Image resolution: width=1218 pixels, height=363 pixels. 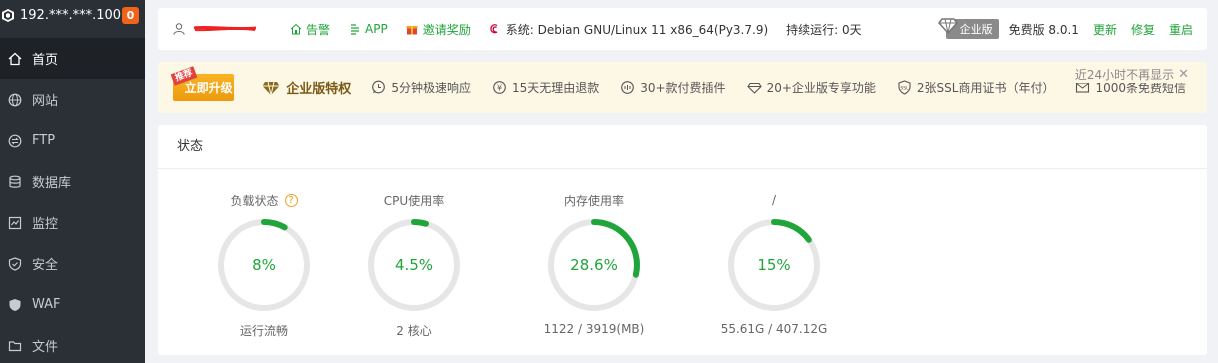 I want to click on disk-gauge: / 15% 55.61G / 407.12G, so click(x=774, y=262).